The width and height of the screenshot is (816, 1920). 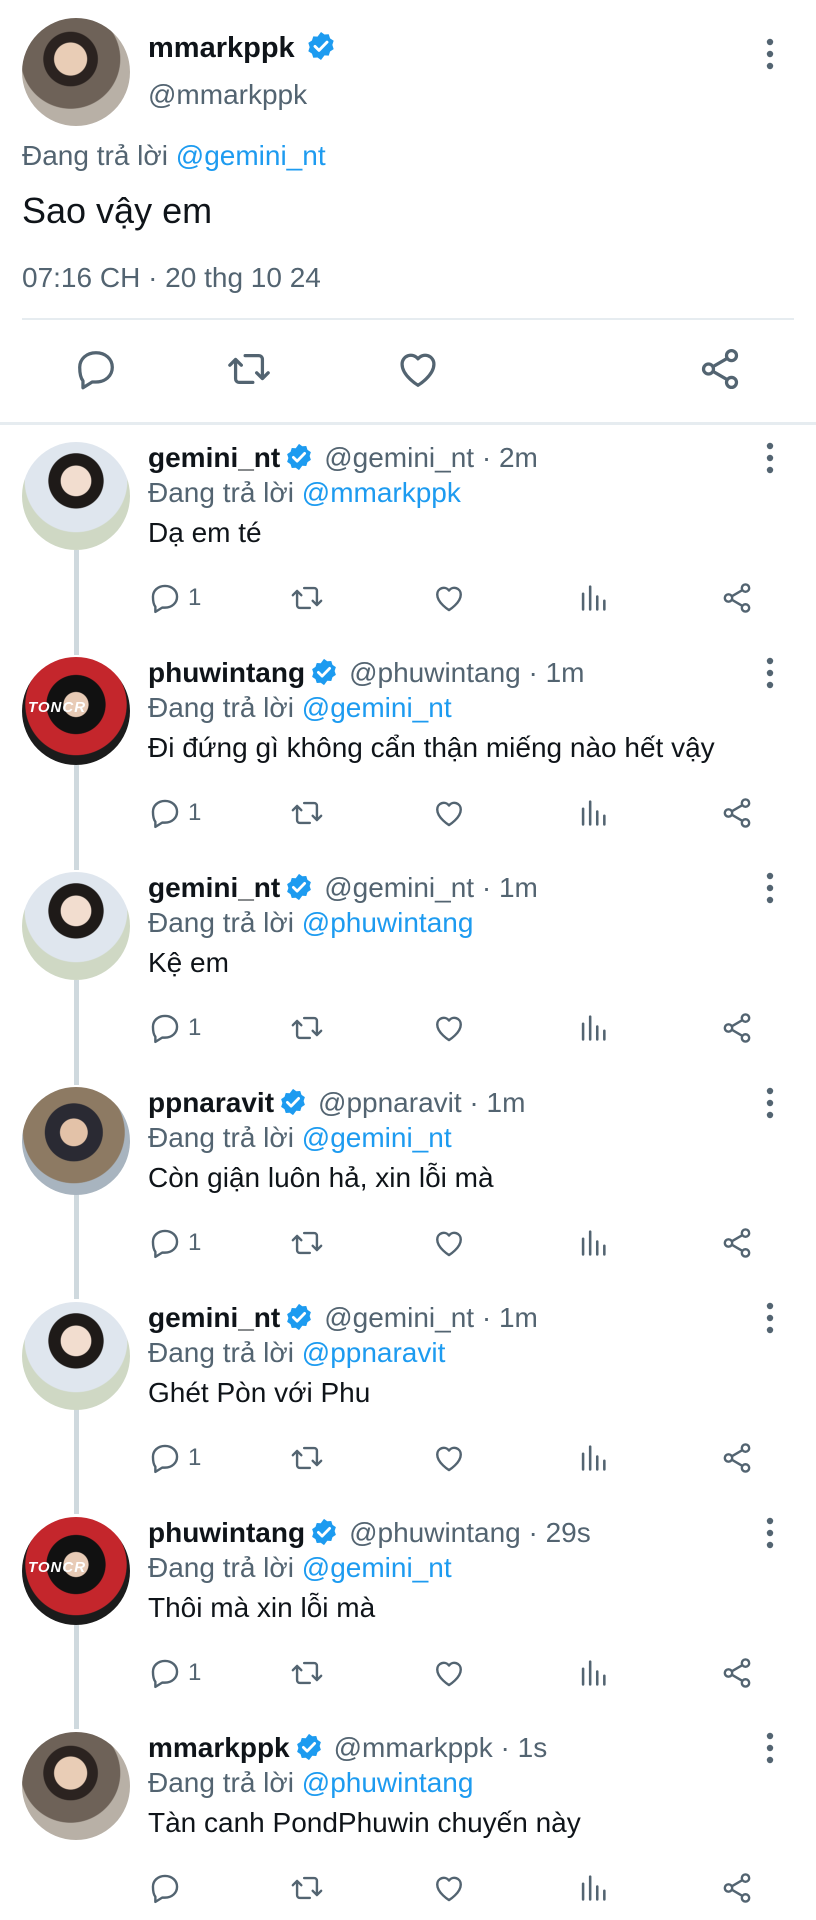 What do you see at coordinates (227, 95) in the screenshot?
I see `author-handle: @mmarkppk` at bounding box center [227, 95].